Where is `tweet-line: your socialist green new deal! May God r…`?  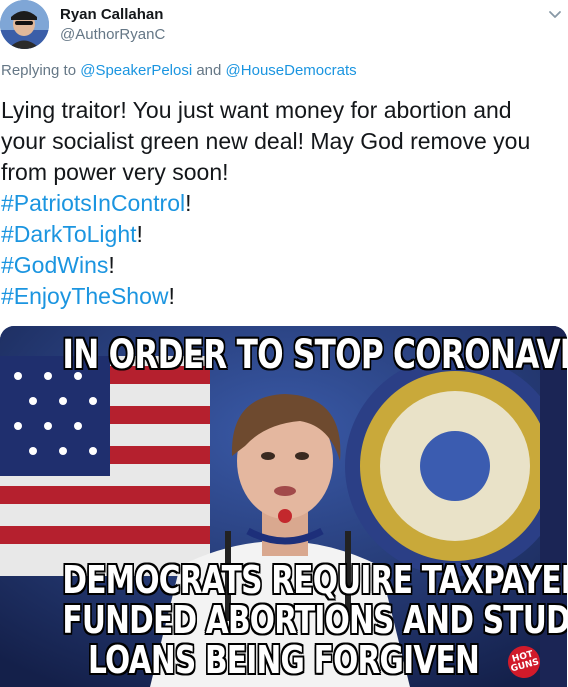
tweet-line: your socialist green new deal! May God r… is located at coordinates (266, 141).